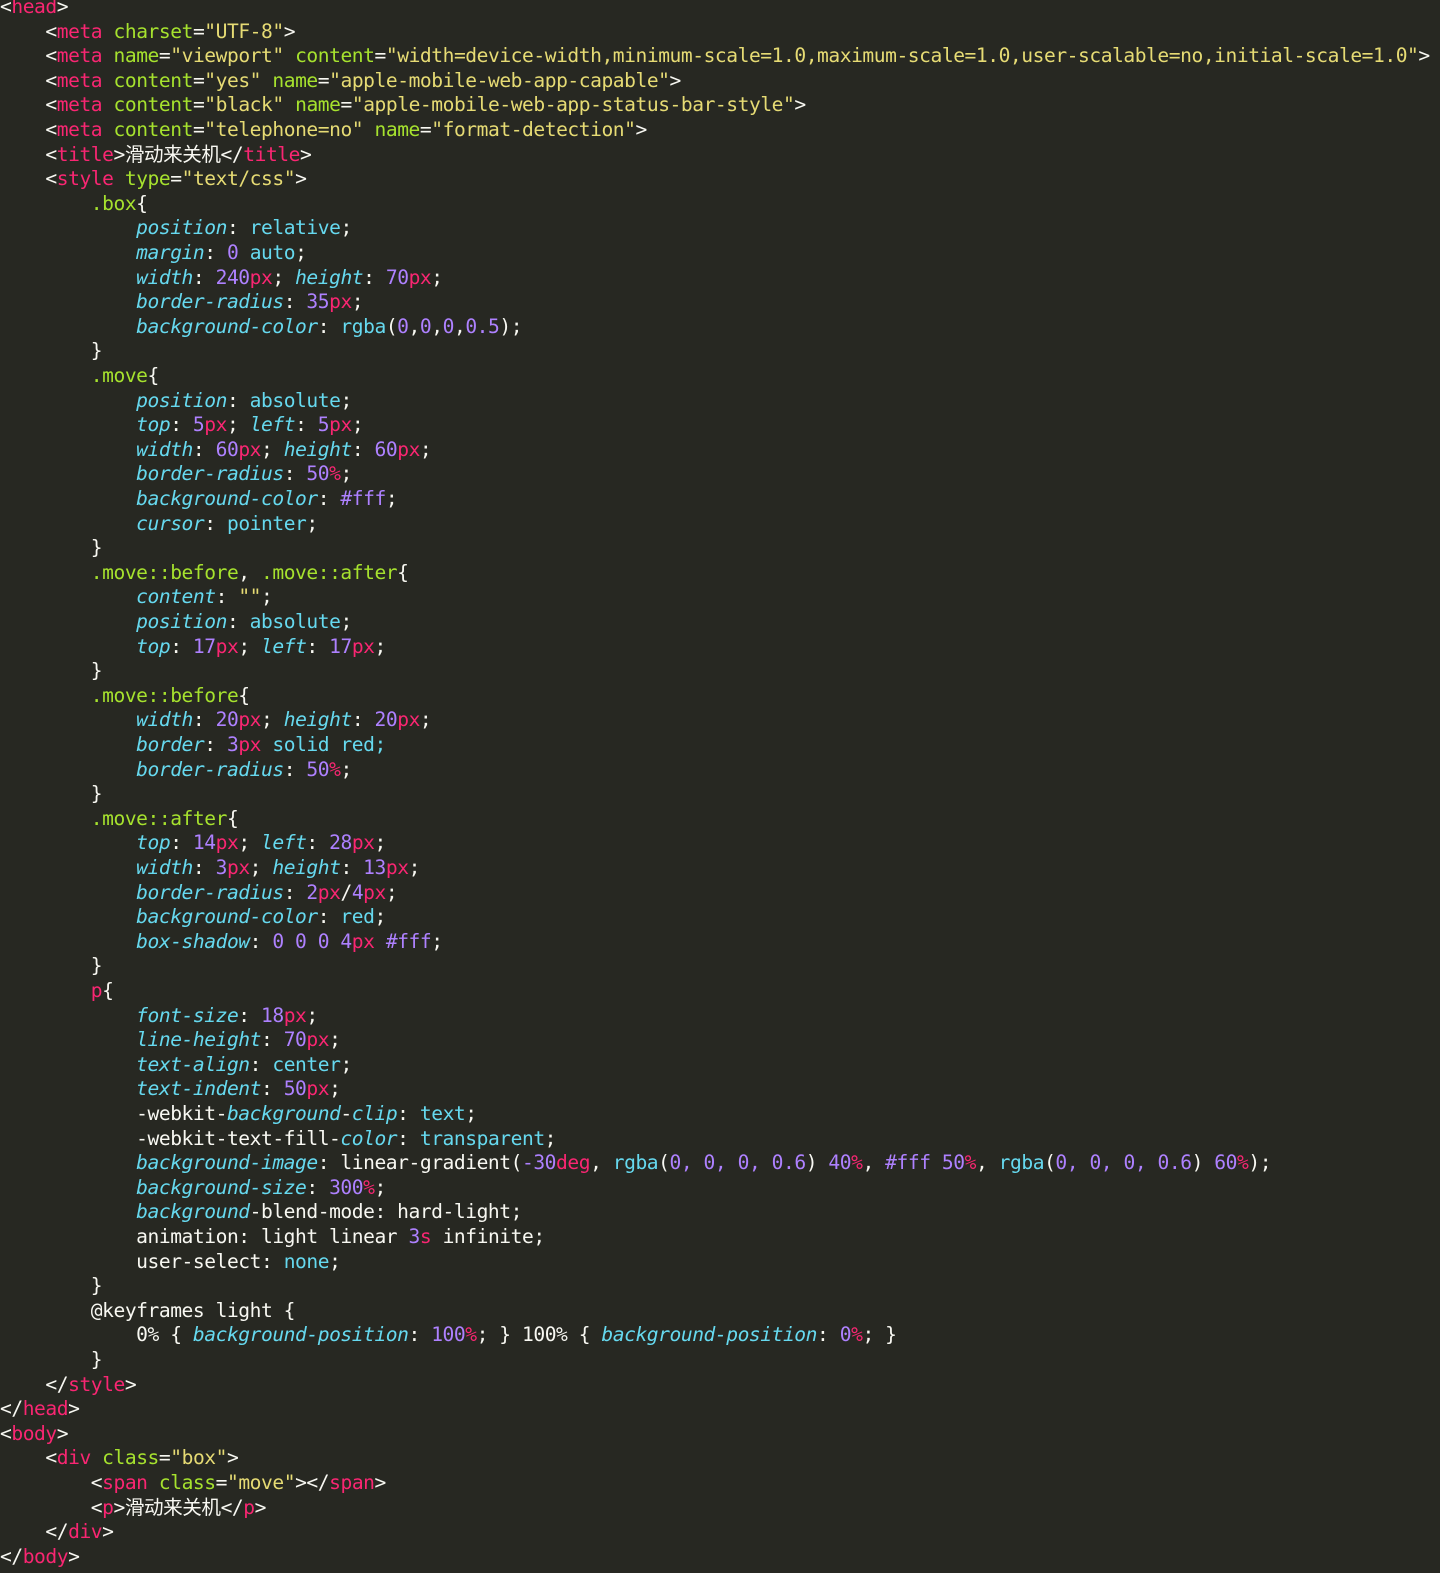 This screenshot has width=1440, height=1573. Describe the element at coordinates (261, 867) in the screenshot. I see `code-token: ;` at that location.